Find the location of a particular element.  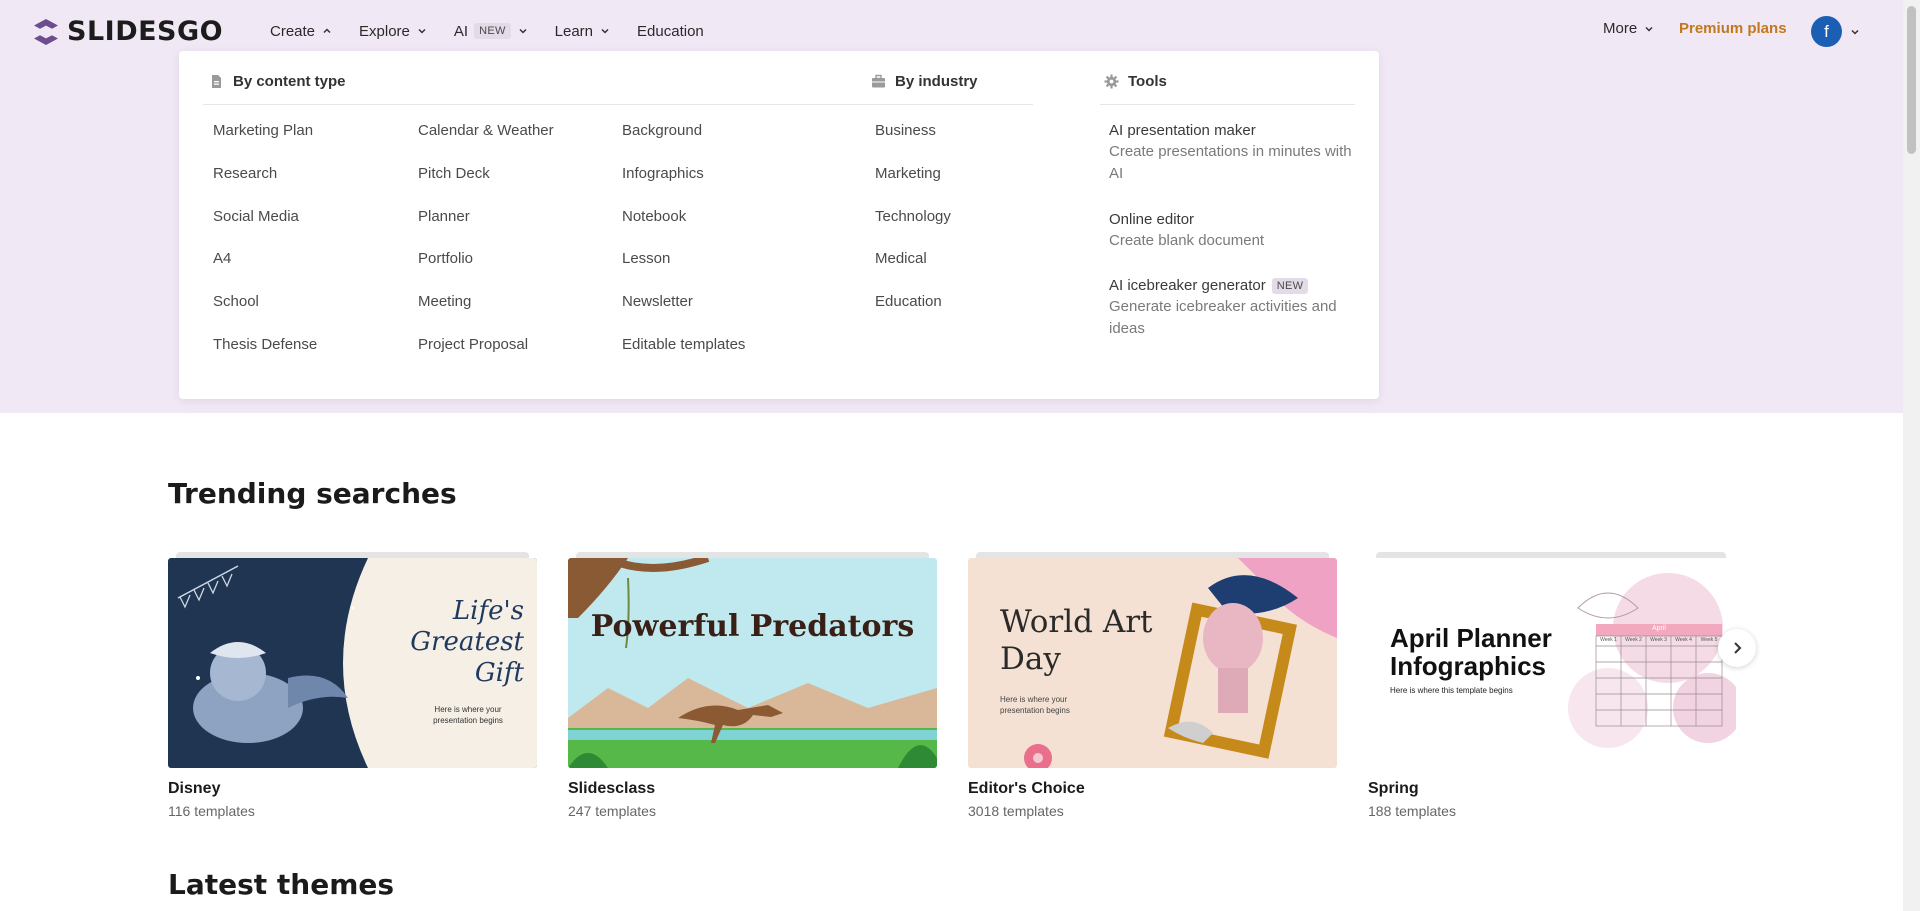

nav-education: Education is located at coordinates (670, 31).